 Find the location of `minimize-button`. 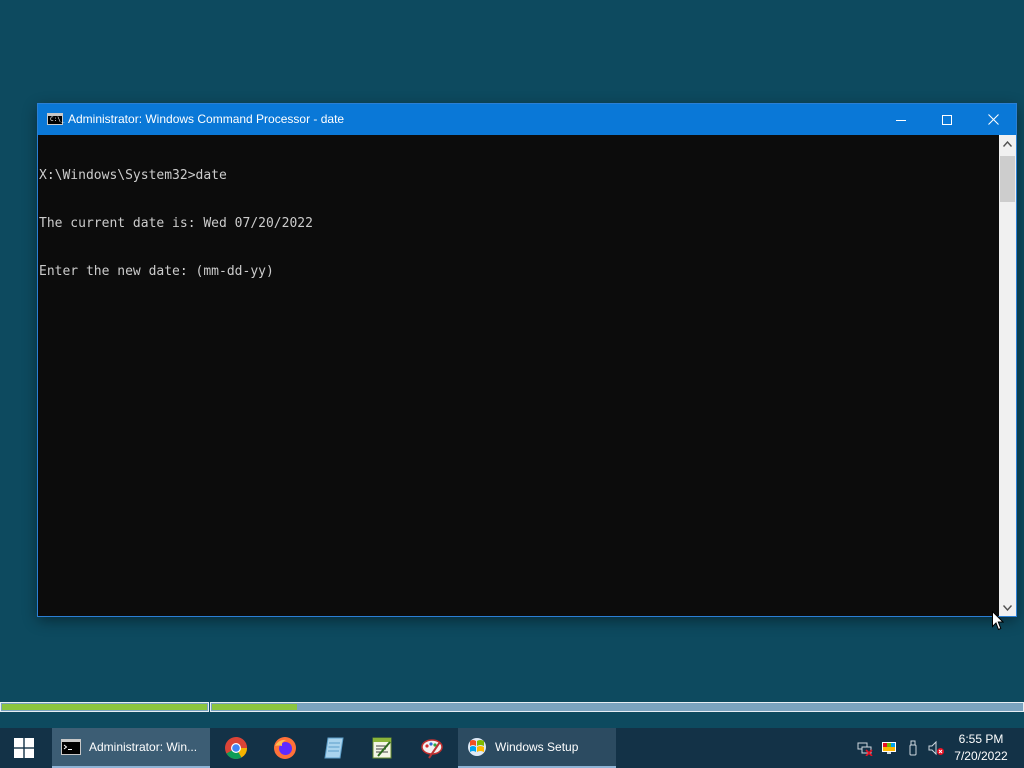

minimize-button is located at coordinates (901, 119).